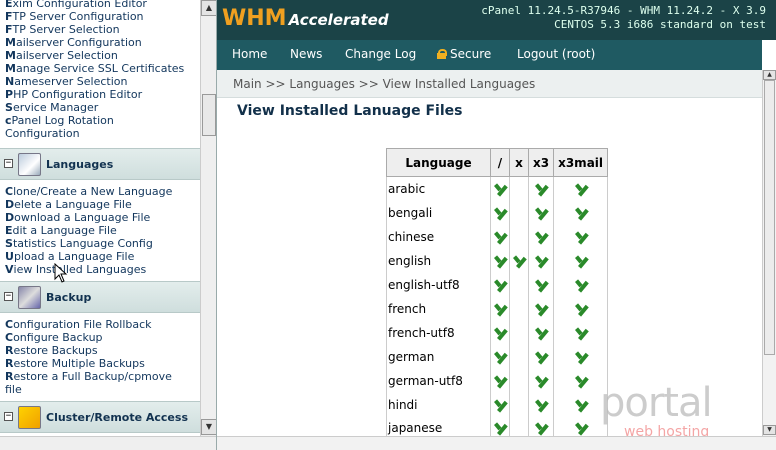  What do you see at coordinates (100, 417) in the screenshot?
I see `sidebar-section-cluster-remote-access: − Cluster/Remote Access` at bounding box center [100, 417].